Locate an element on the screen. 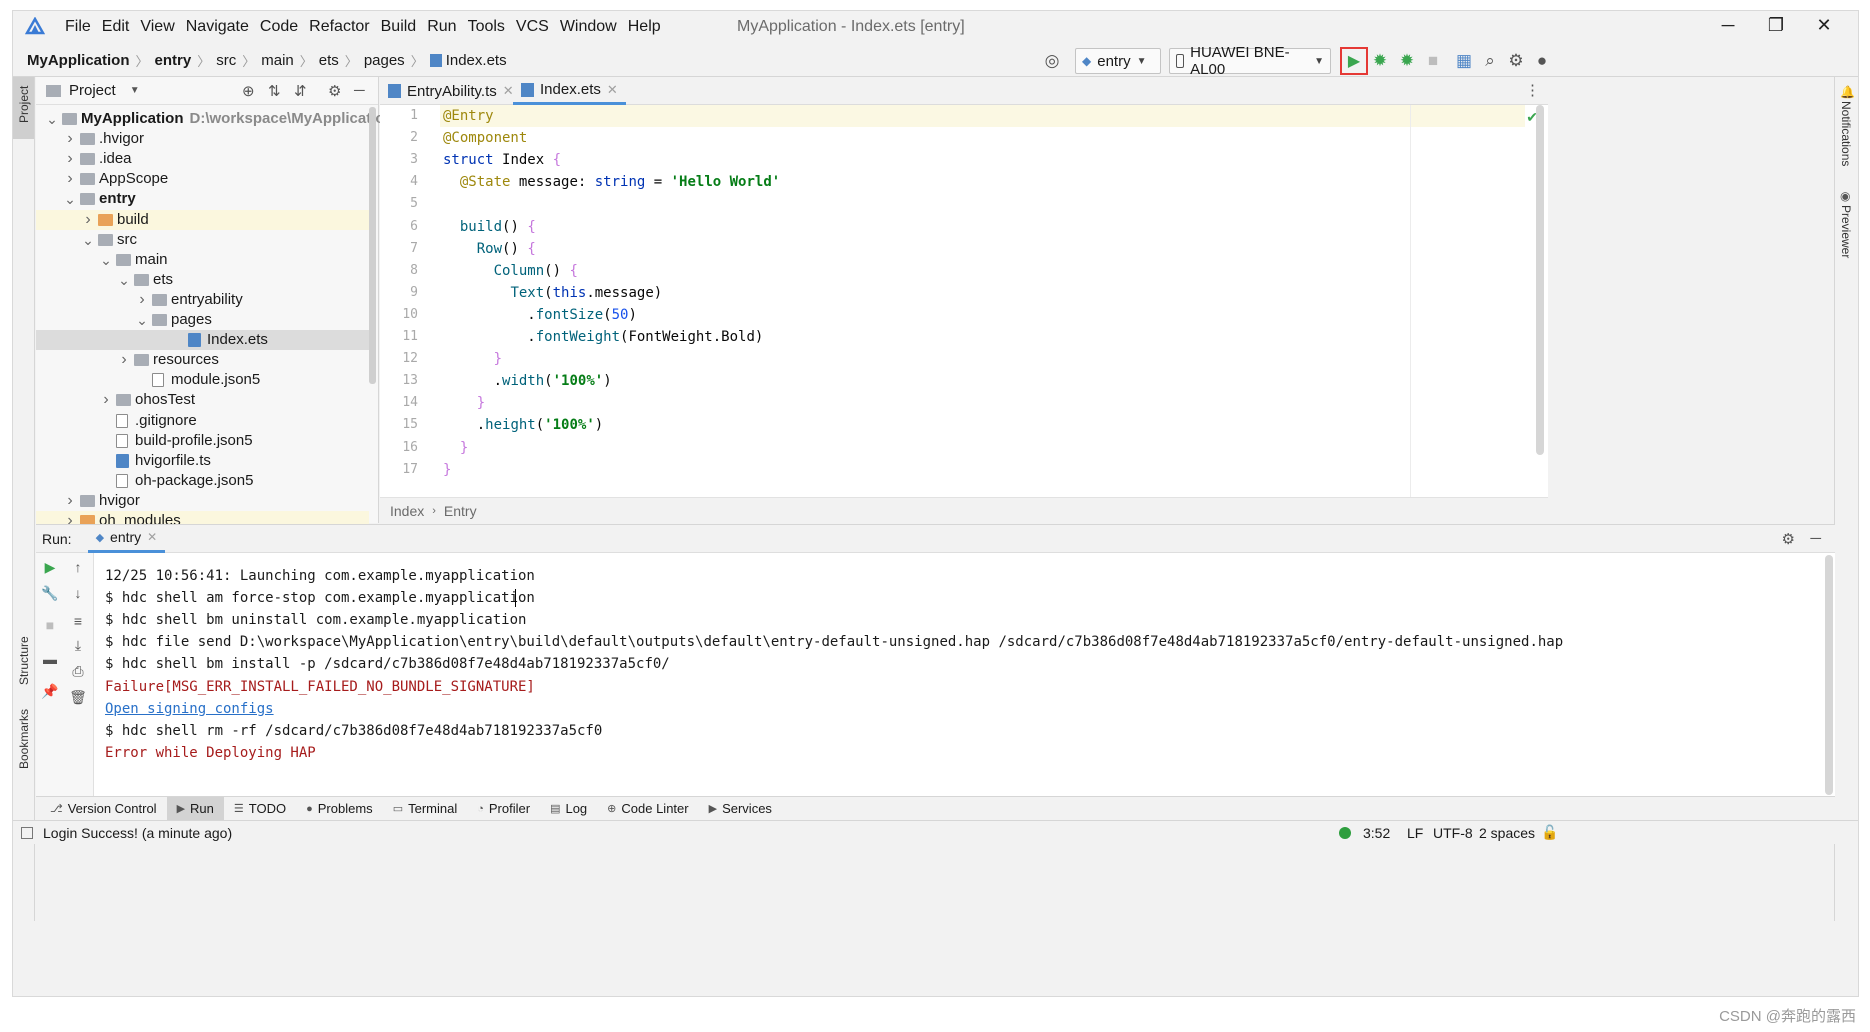  tree-item: › .hvigor is located at coordinates (202, 139).